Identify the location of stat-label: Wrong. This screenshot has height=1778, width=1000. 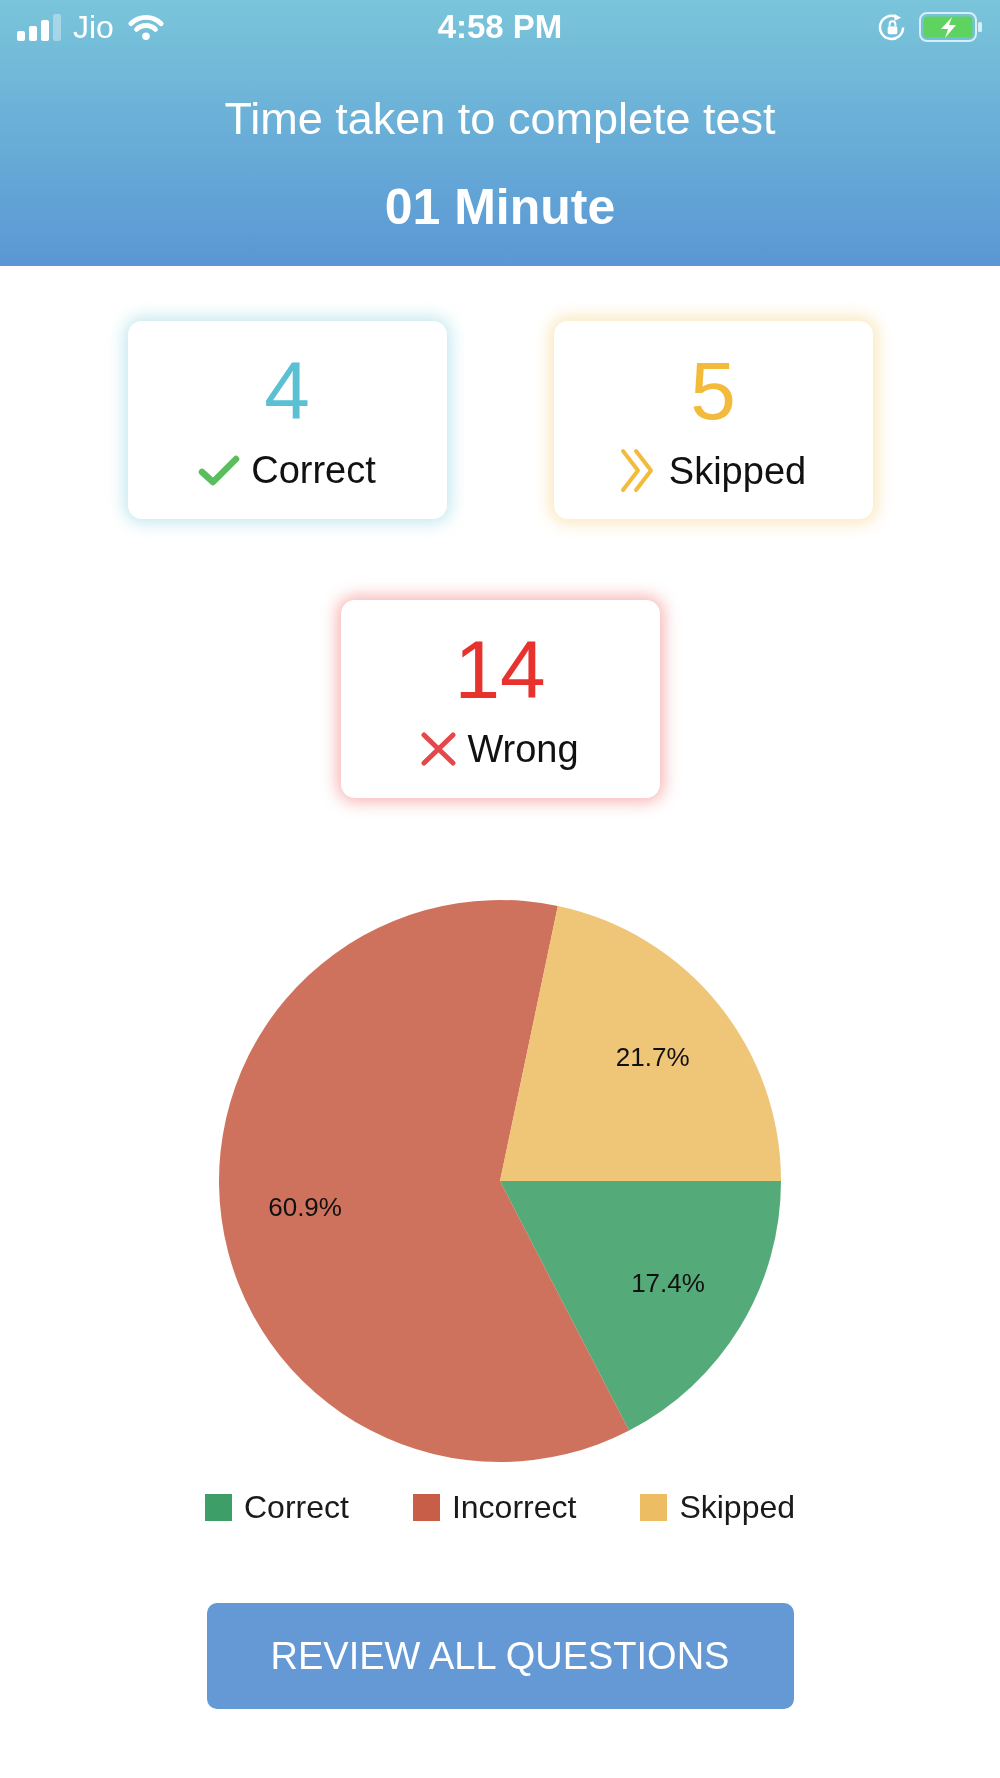
(523, 749).